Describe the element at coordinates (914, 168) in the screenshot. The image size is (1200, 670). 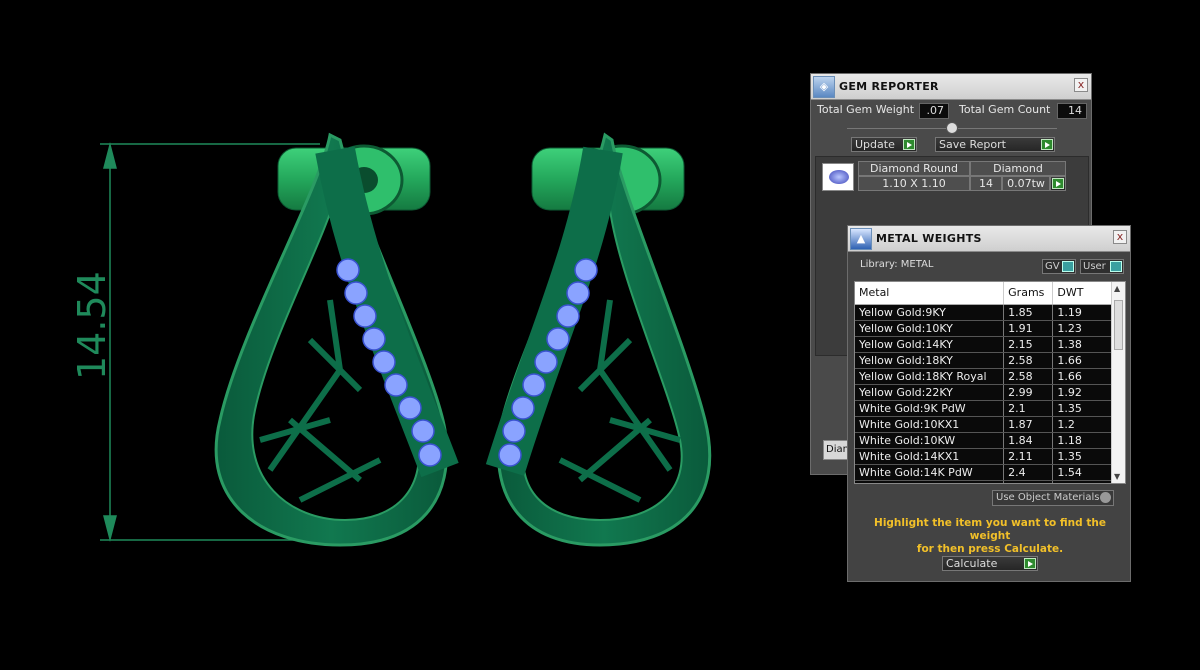
I see `gem-shape: Diamond Round` at that location.